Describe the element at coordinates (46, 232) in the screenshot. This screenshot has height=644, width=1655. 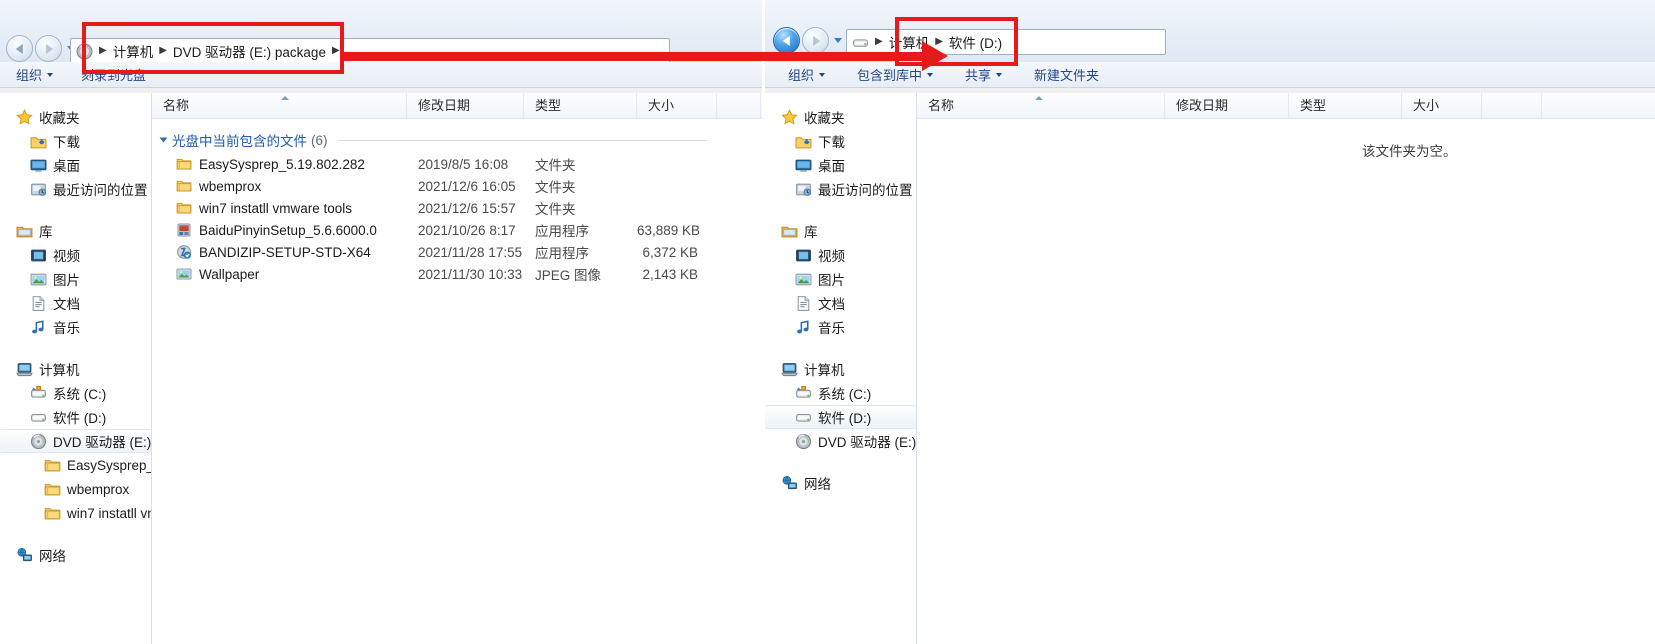
I see `nav-group-label: 库` at that location.